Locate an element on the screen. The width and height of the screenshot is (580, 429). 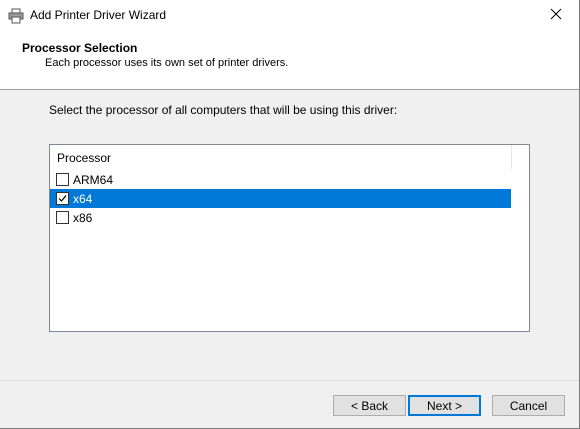
window-title: Add Printer Driver Wizard is located at coordinates (98, 15).